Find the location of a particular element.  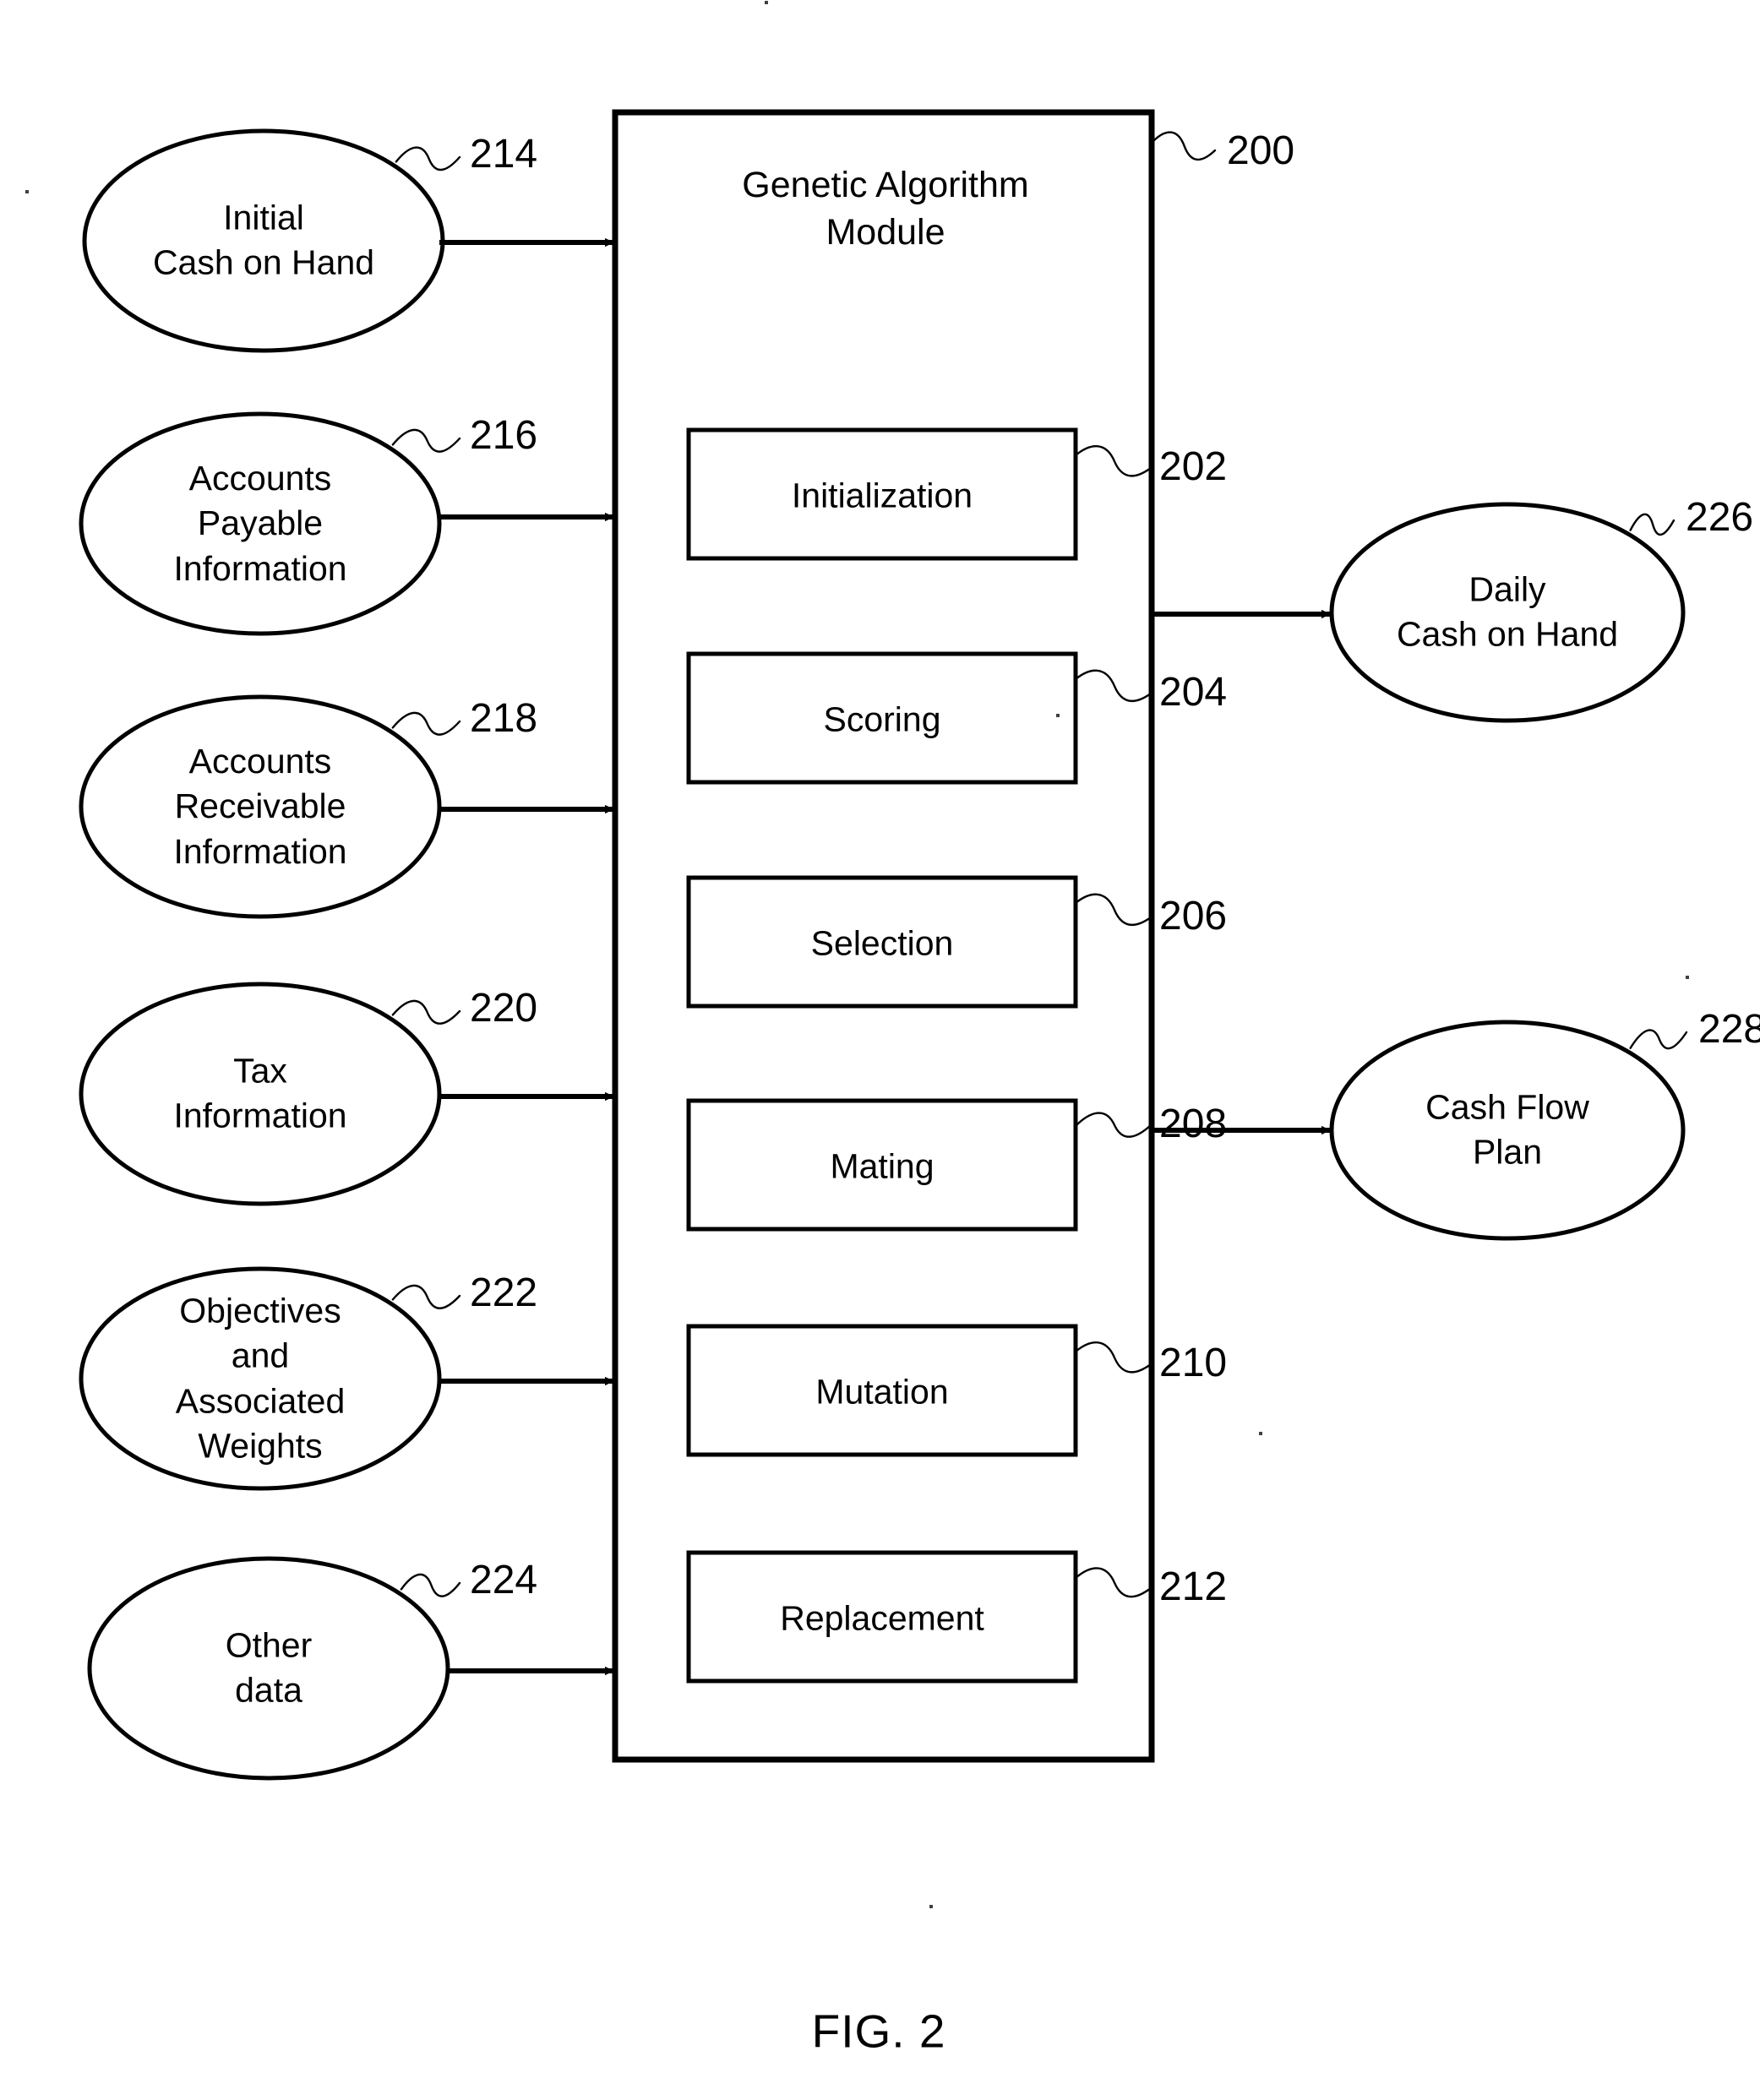

stage-box-initialization is located at coordinates (882, 494).